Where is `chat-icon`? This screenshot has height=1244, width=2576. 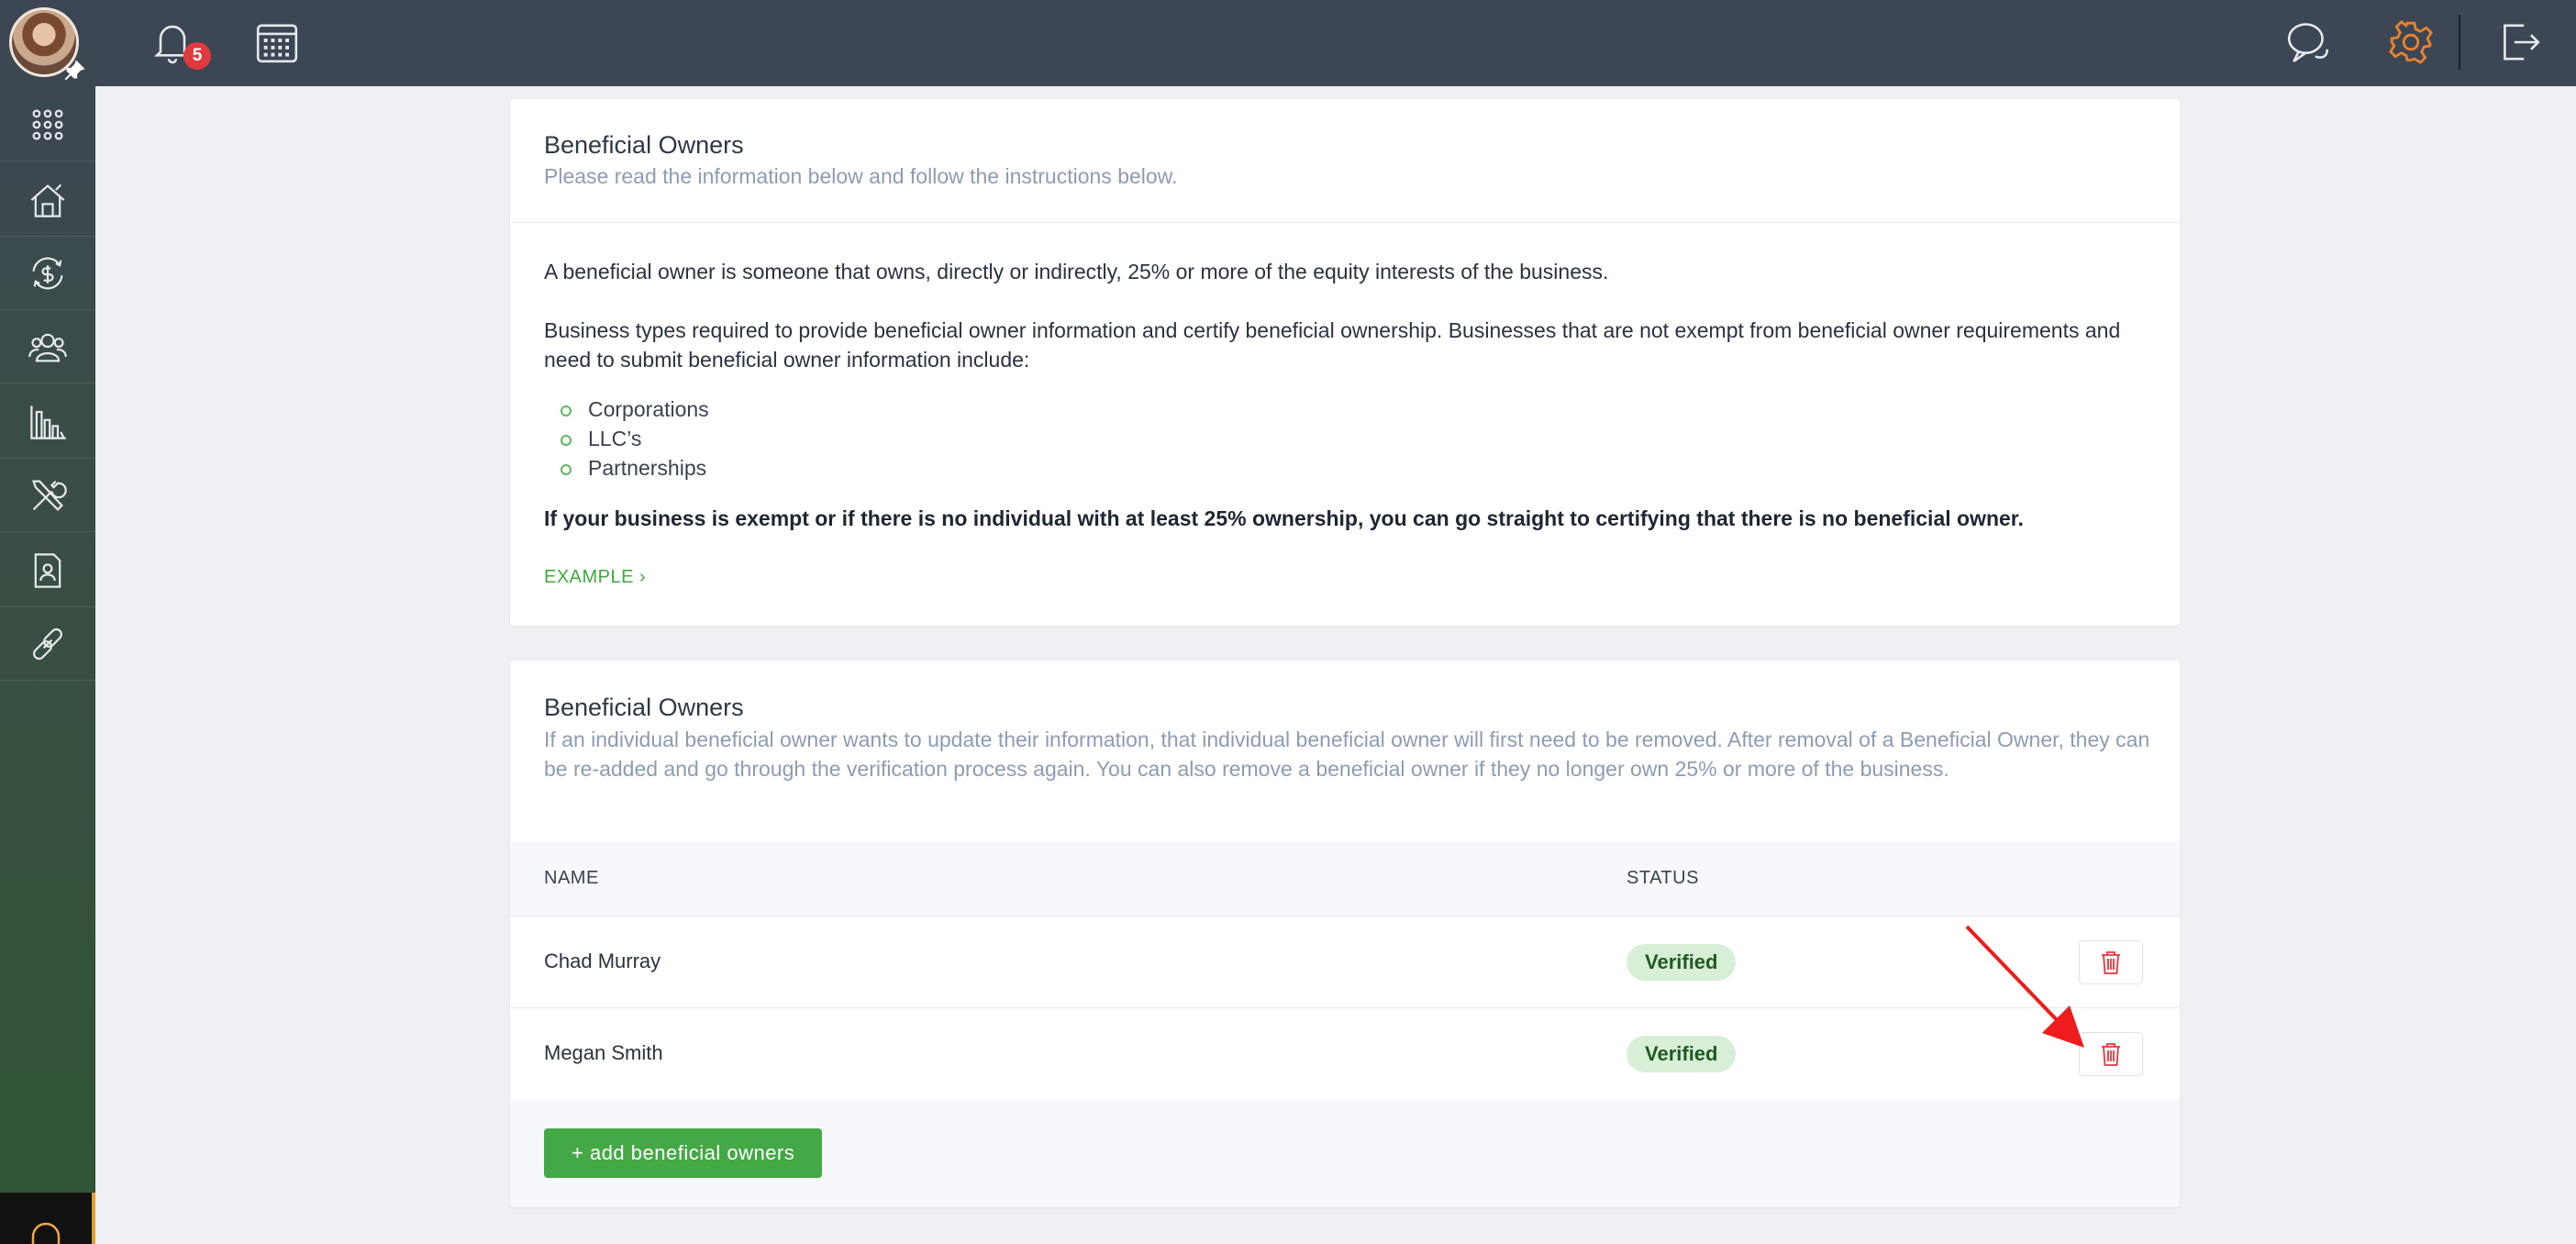 chat-icon is located at coordinates (2308, 42).